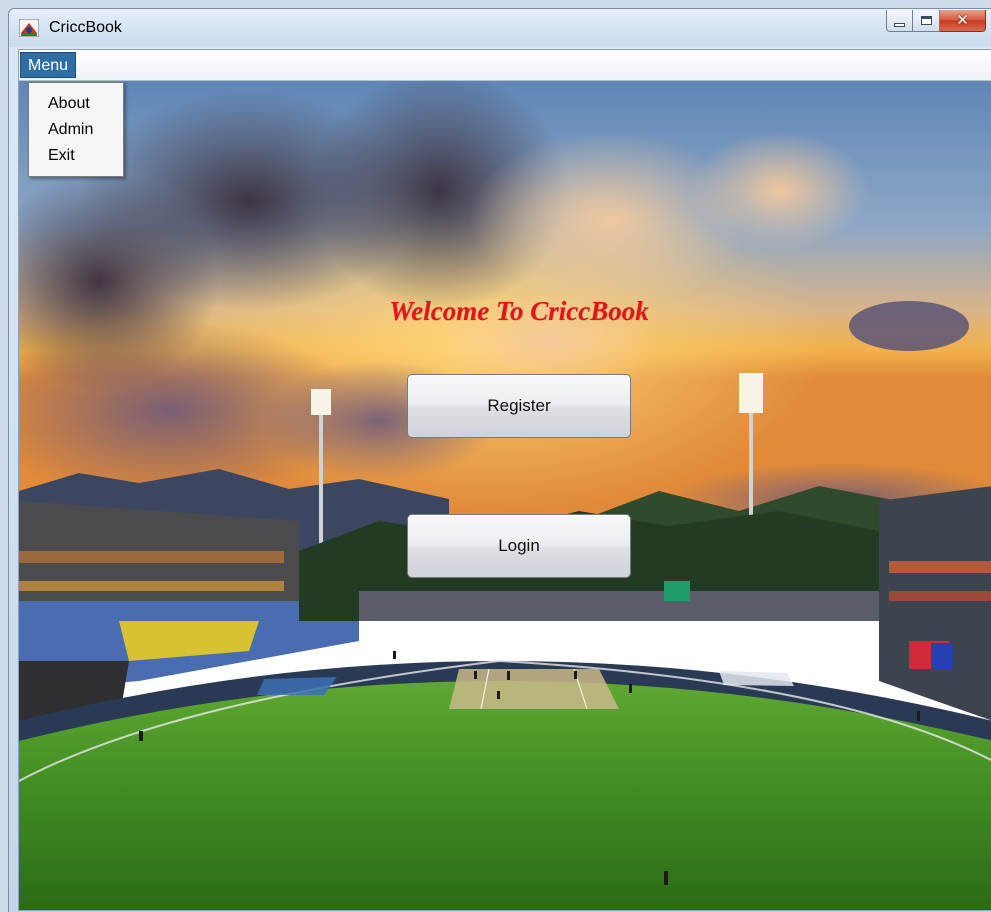 The width and height of the screenshot is (991, 912). What do you see at coordinates (76, 156) in the screenshot?
I see `menu-item-exit: Exit` at bounding box center [76, 156].